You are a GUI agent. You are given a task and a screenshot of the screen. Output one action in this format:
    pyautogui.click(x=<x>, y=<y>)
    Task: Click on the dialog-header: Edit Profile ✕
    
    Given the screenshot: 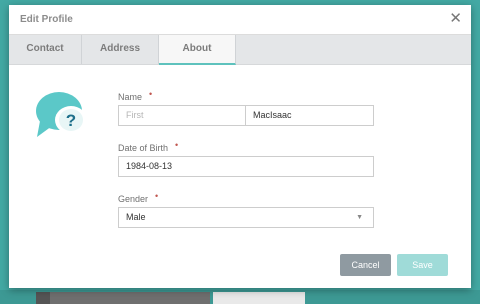 What is the action you would take?
    pyautogui.click(x=240, y=20)
    